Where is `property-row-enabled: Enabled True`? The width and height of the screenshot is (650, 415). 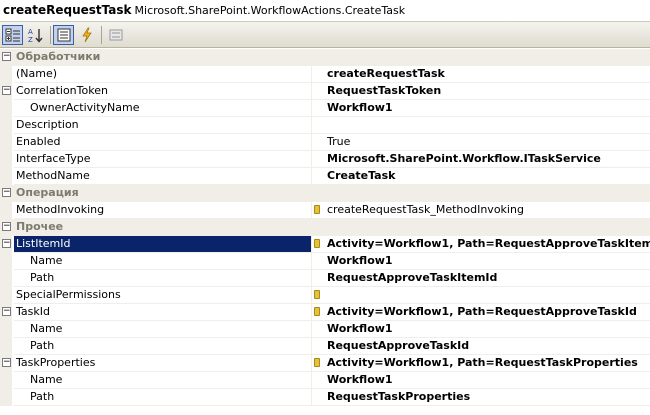
property-row-enabled: Enabled True is located at coordinates (325, 142).